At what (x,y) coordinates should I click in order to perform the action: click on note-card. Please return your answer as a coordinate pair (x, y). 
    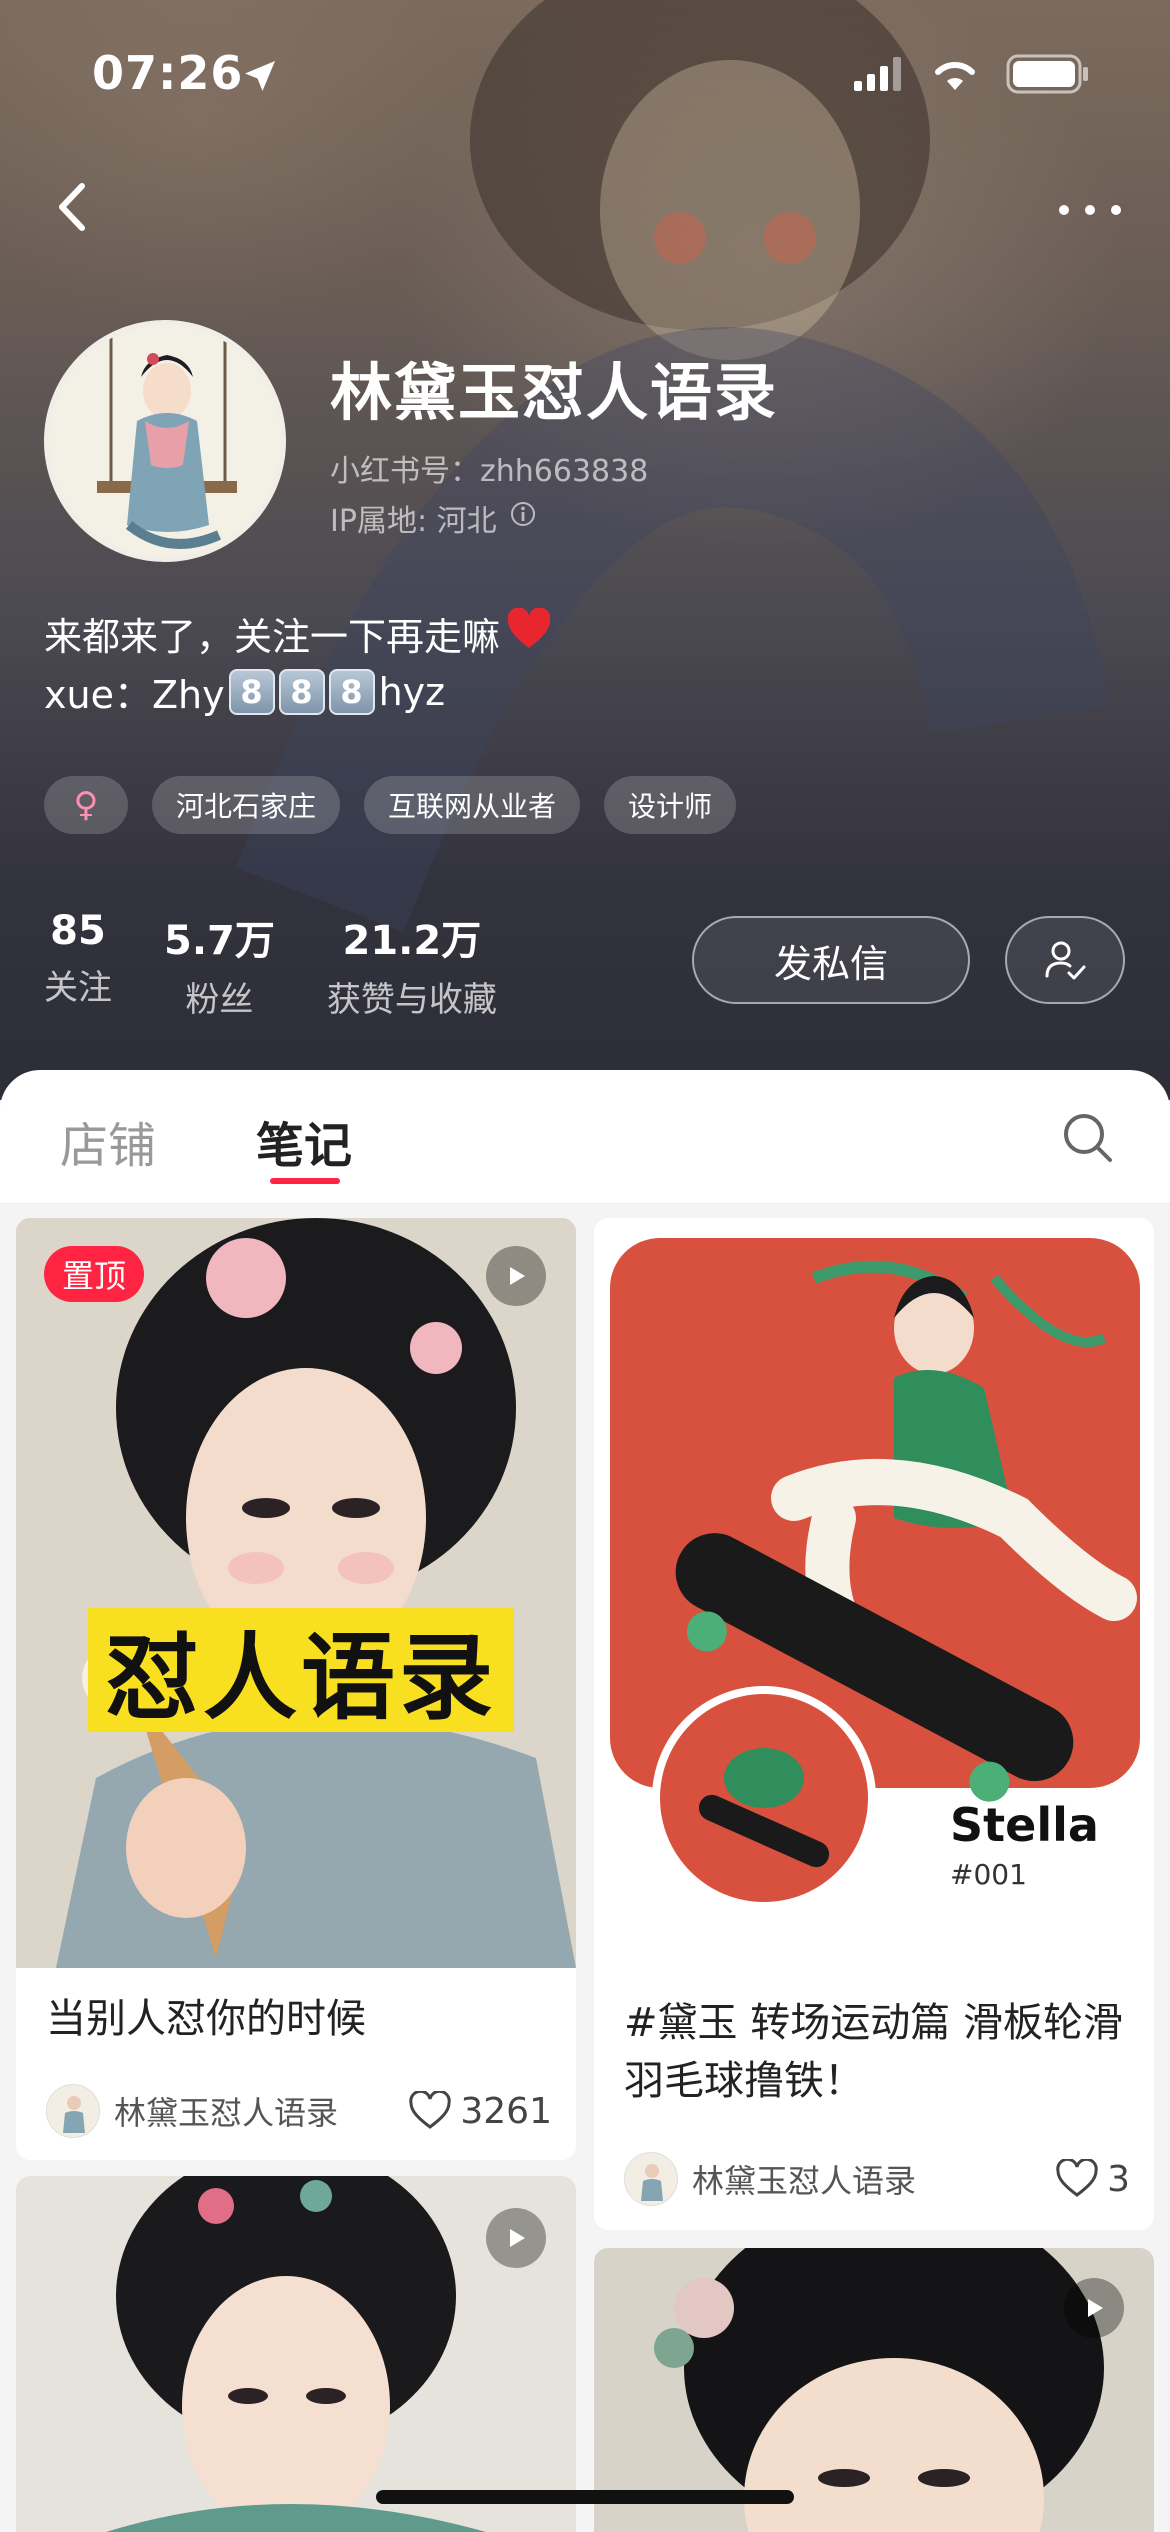
    Looking at the image, I should click on (296, 2354).